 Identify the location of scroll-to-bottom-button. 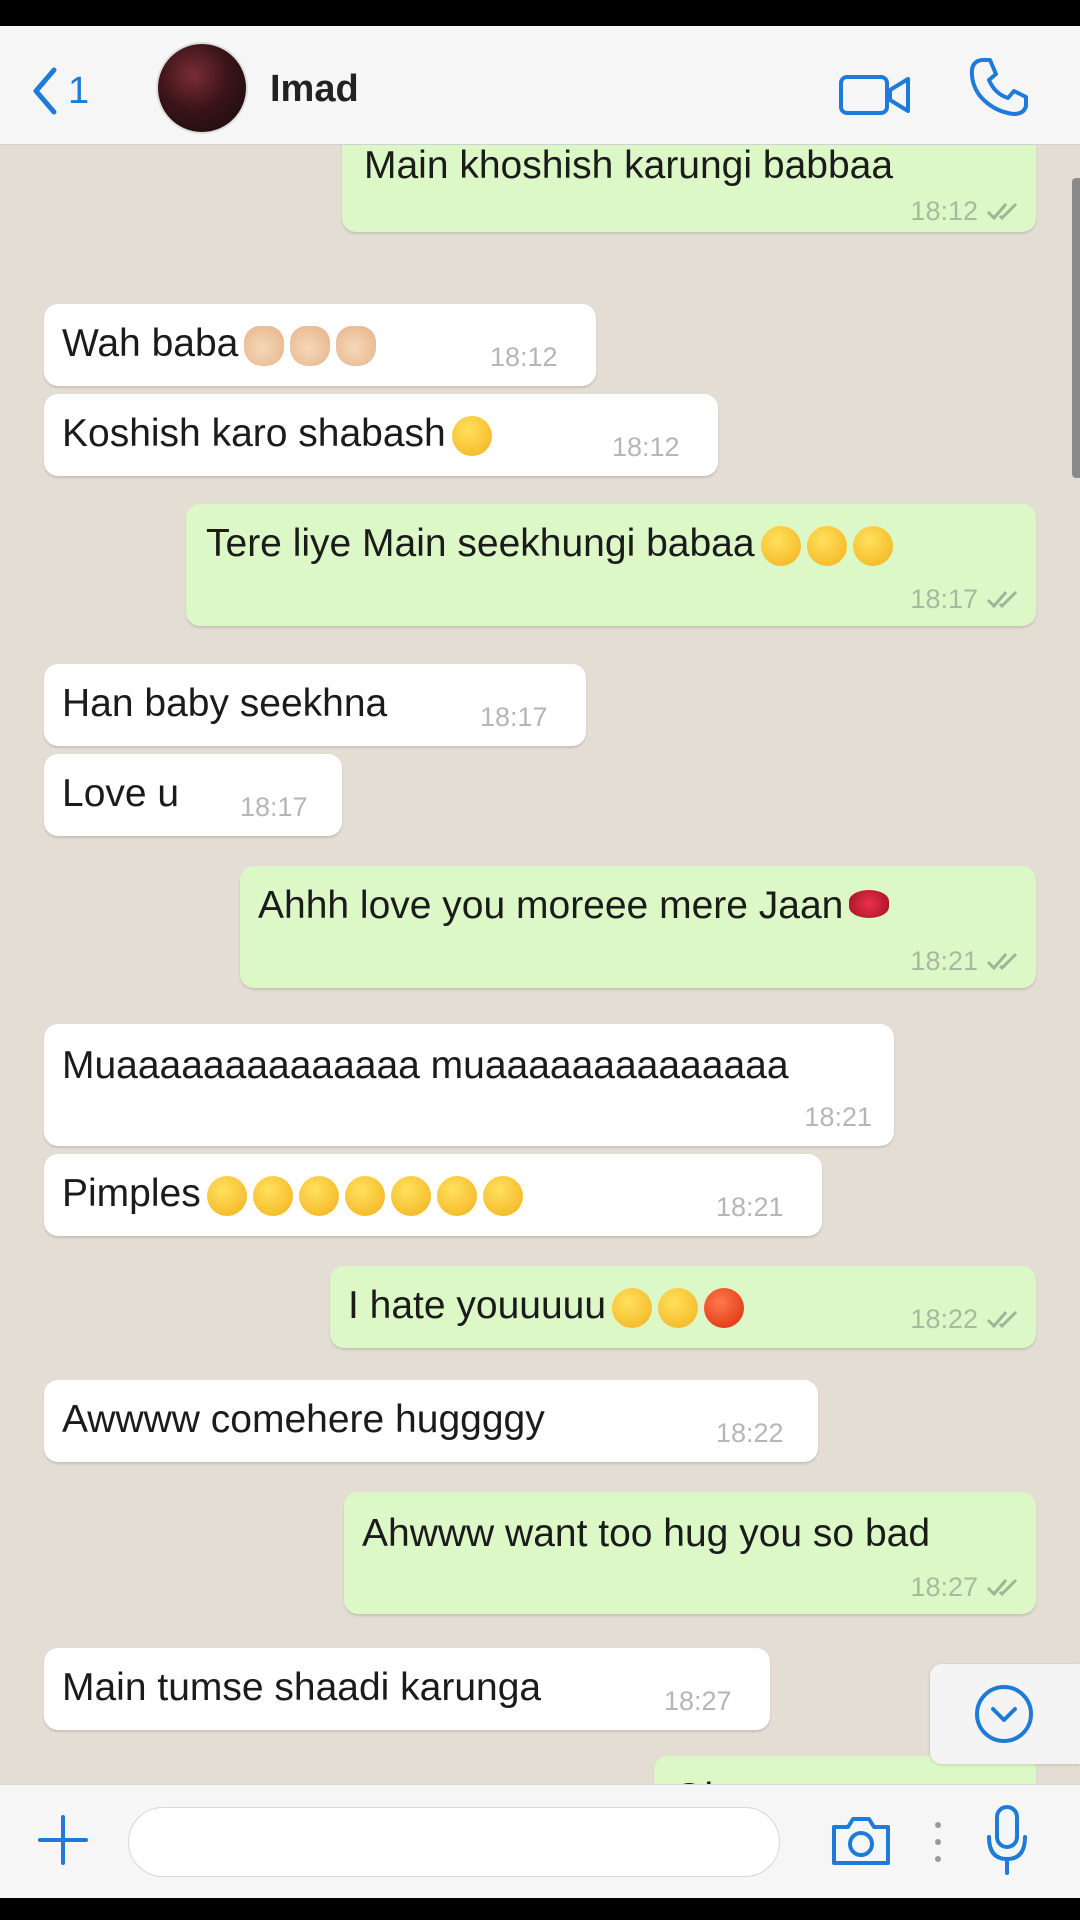
(1005, 1714).